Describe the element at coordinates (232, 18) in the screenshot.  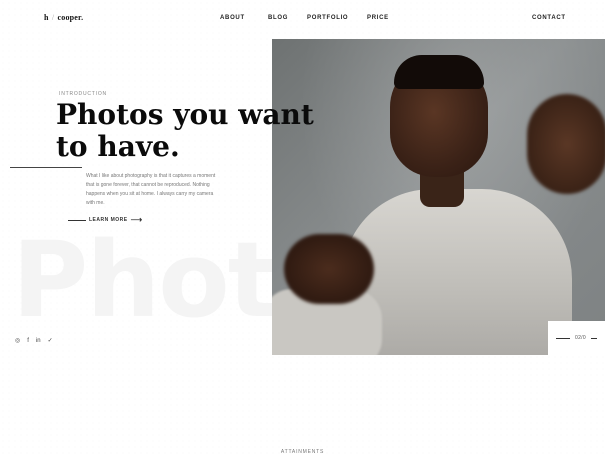
I see `nav-about: ABOUT` at that location.